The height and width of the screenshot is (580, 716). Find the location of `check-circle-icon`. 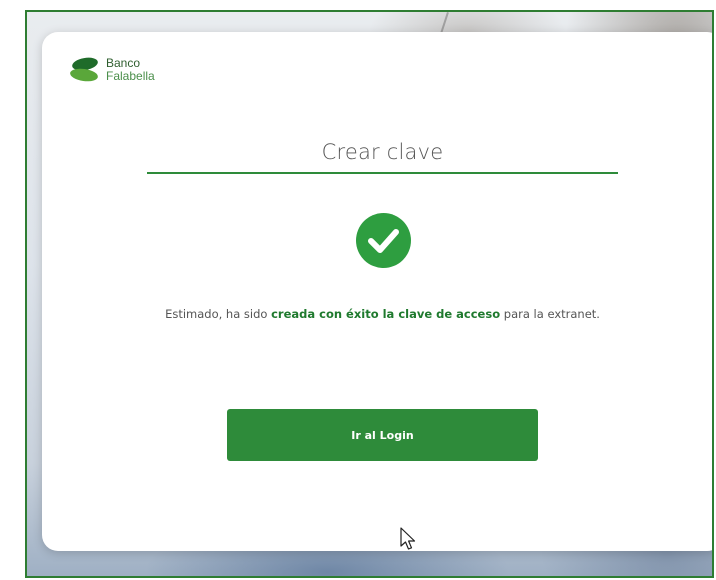

check-circle-icon is located at coordinates (383, 240).